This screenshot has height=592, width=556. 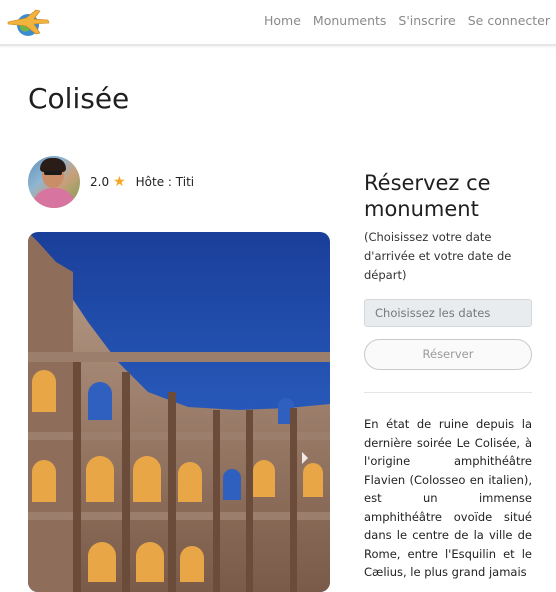 I want to click on star-icon: ★, so click(x=119, y=182).